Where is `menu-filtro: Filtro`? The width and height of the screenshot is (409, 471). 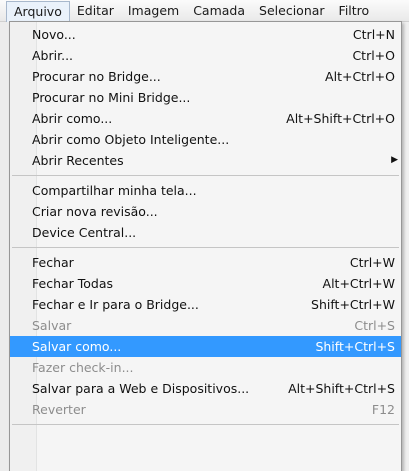 menu-filtro: Filtro is located at coordinates (354, 11).